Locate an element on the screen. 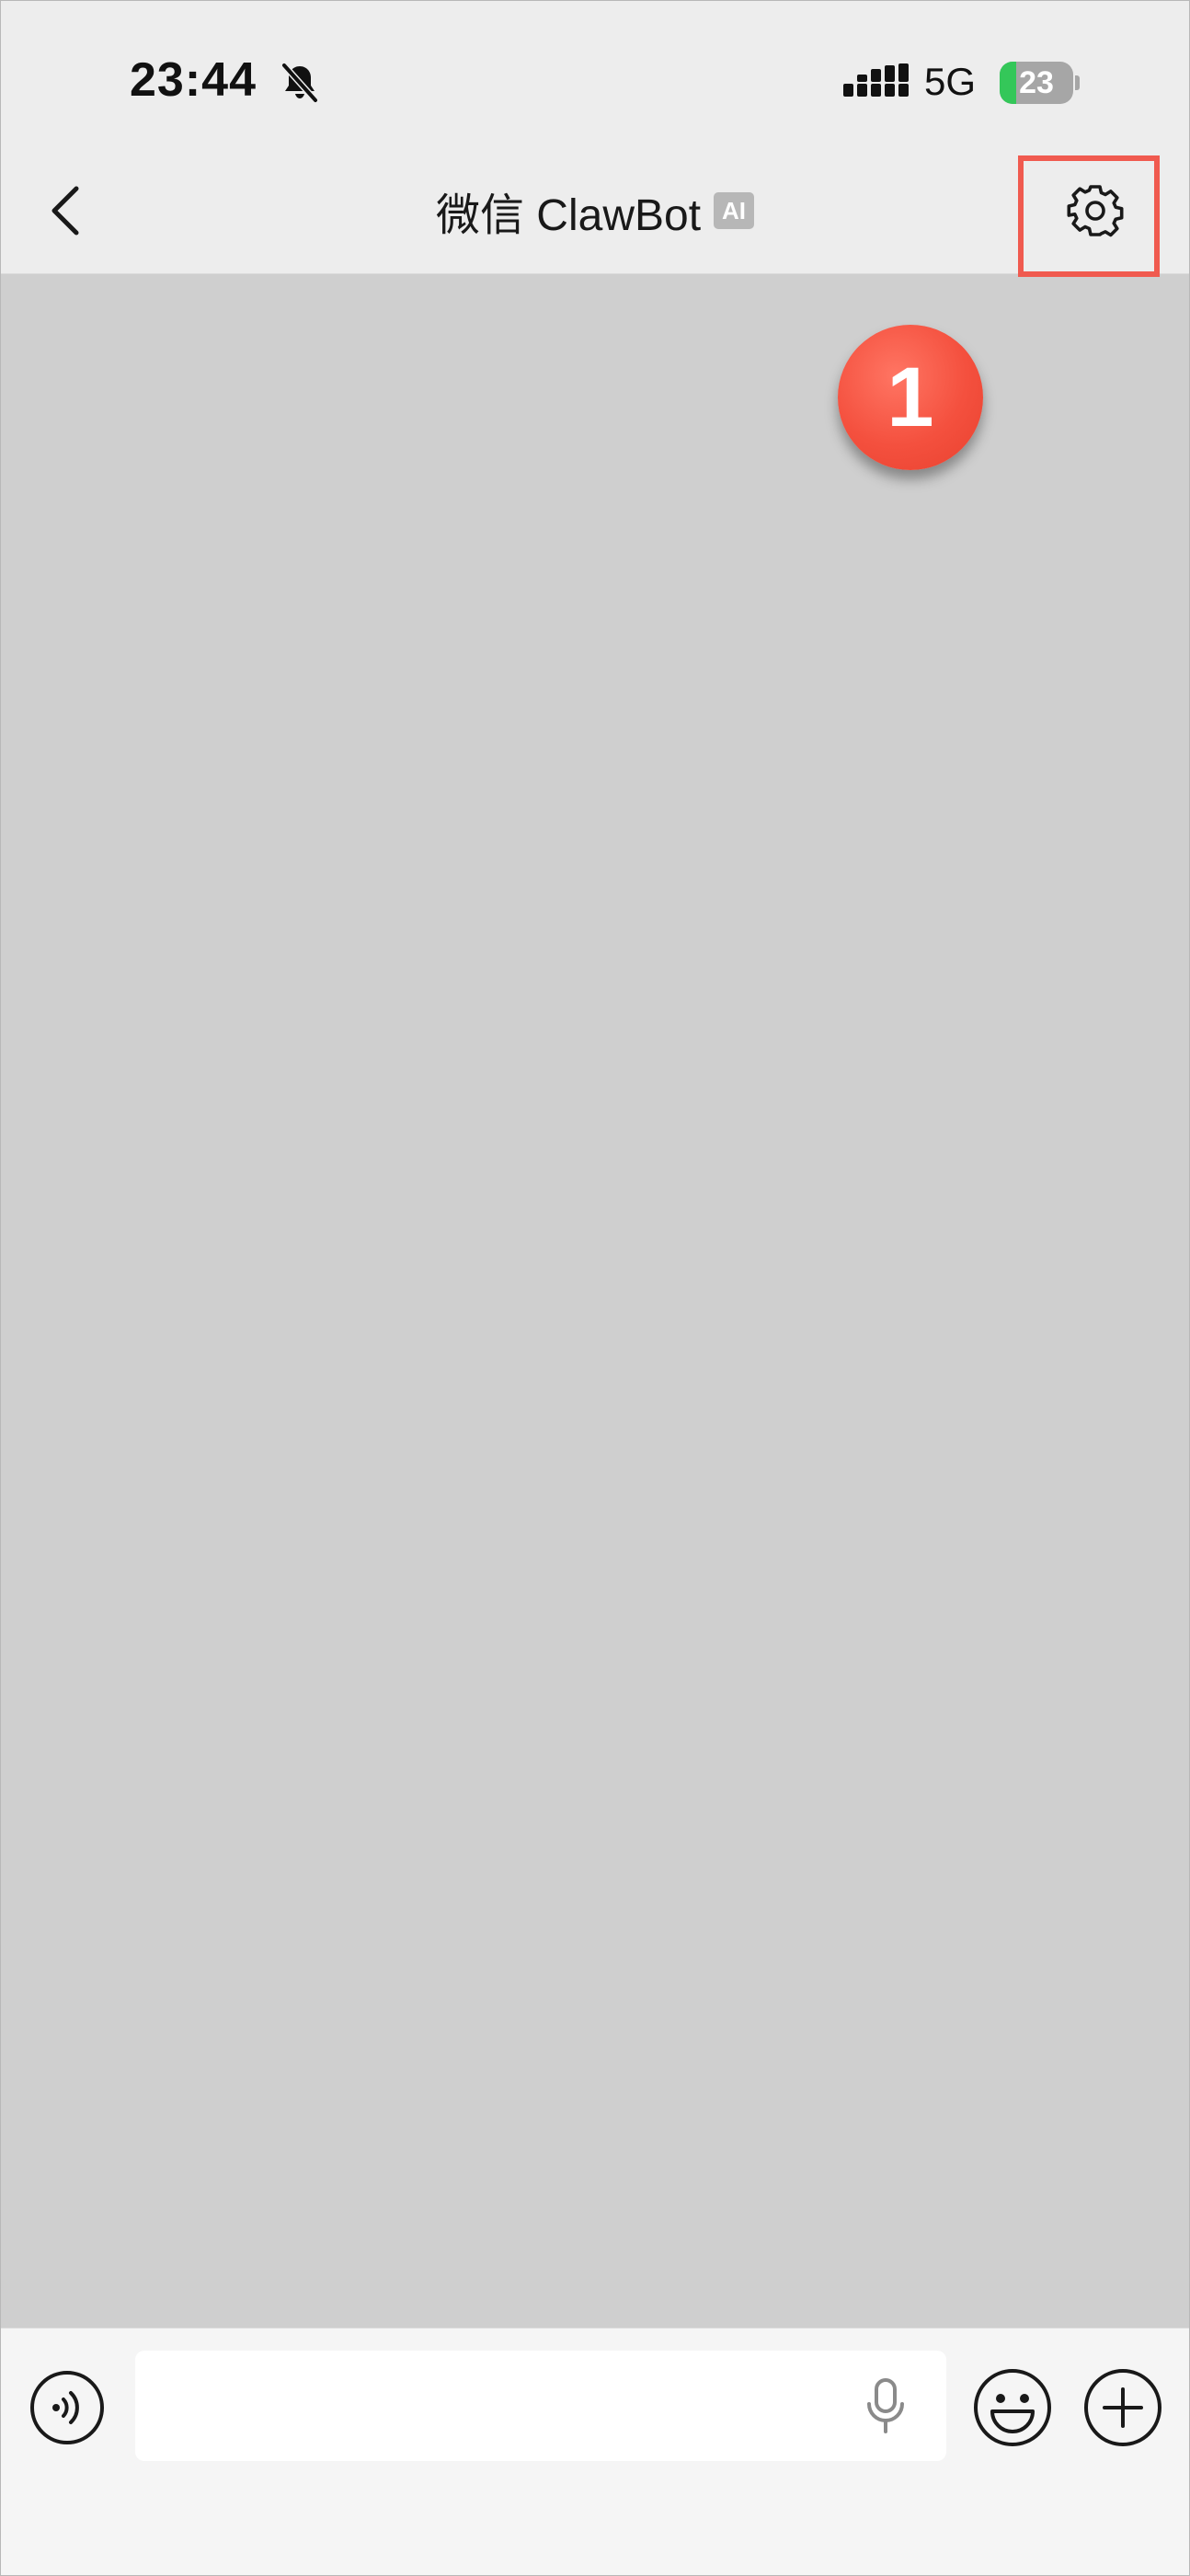 This screenshot has width=1190, height=2576. battery-indicator: 23 is located at coordinates (1040, 83).